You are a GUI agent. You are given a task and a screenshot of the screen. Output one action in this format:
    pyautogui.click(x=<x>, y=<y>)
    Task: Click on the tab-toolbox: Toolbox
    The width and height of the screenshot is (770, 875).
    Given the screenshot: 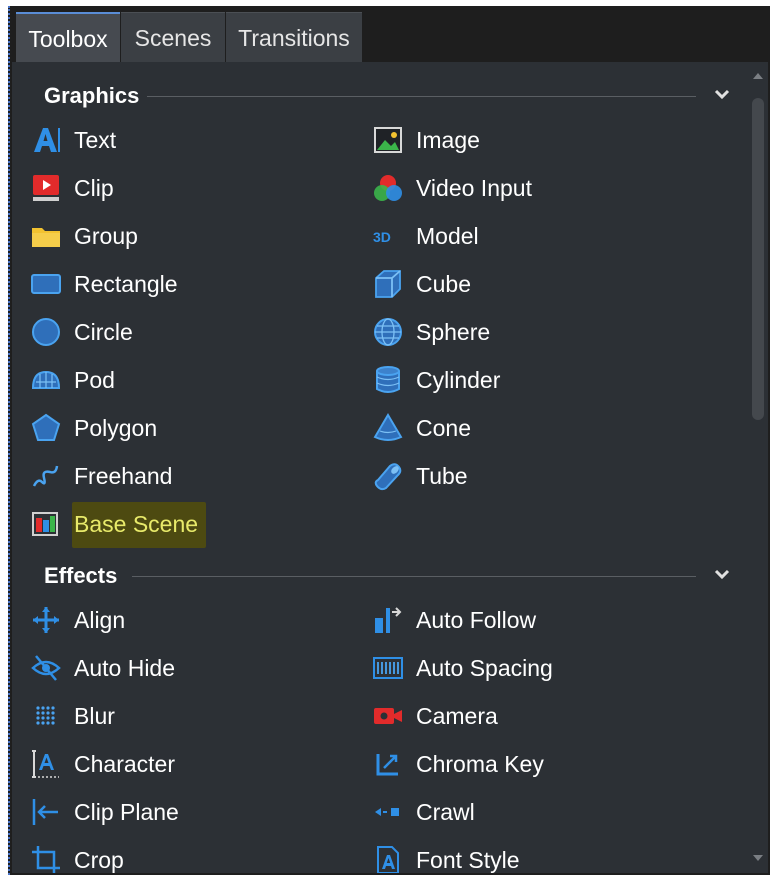 What is the action you would take?
    pyautogui.click(x=68, y=38)
    